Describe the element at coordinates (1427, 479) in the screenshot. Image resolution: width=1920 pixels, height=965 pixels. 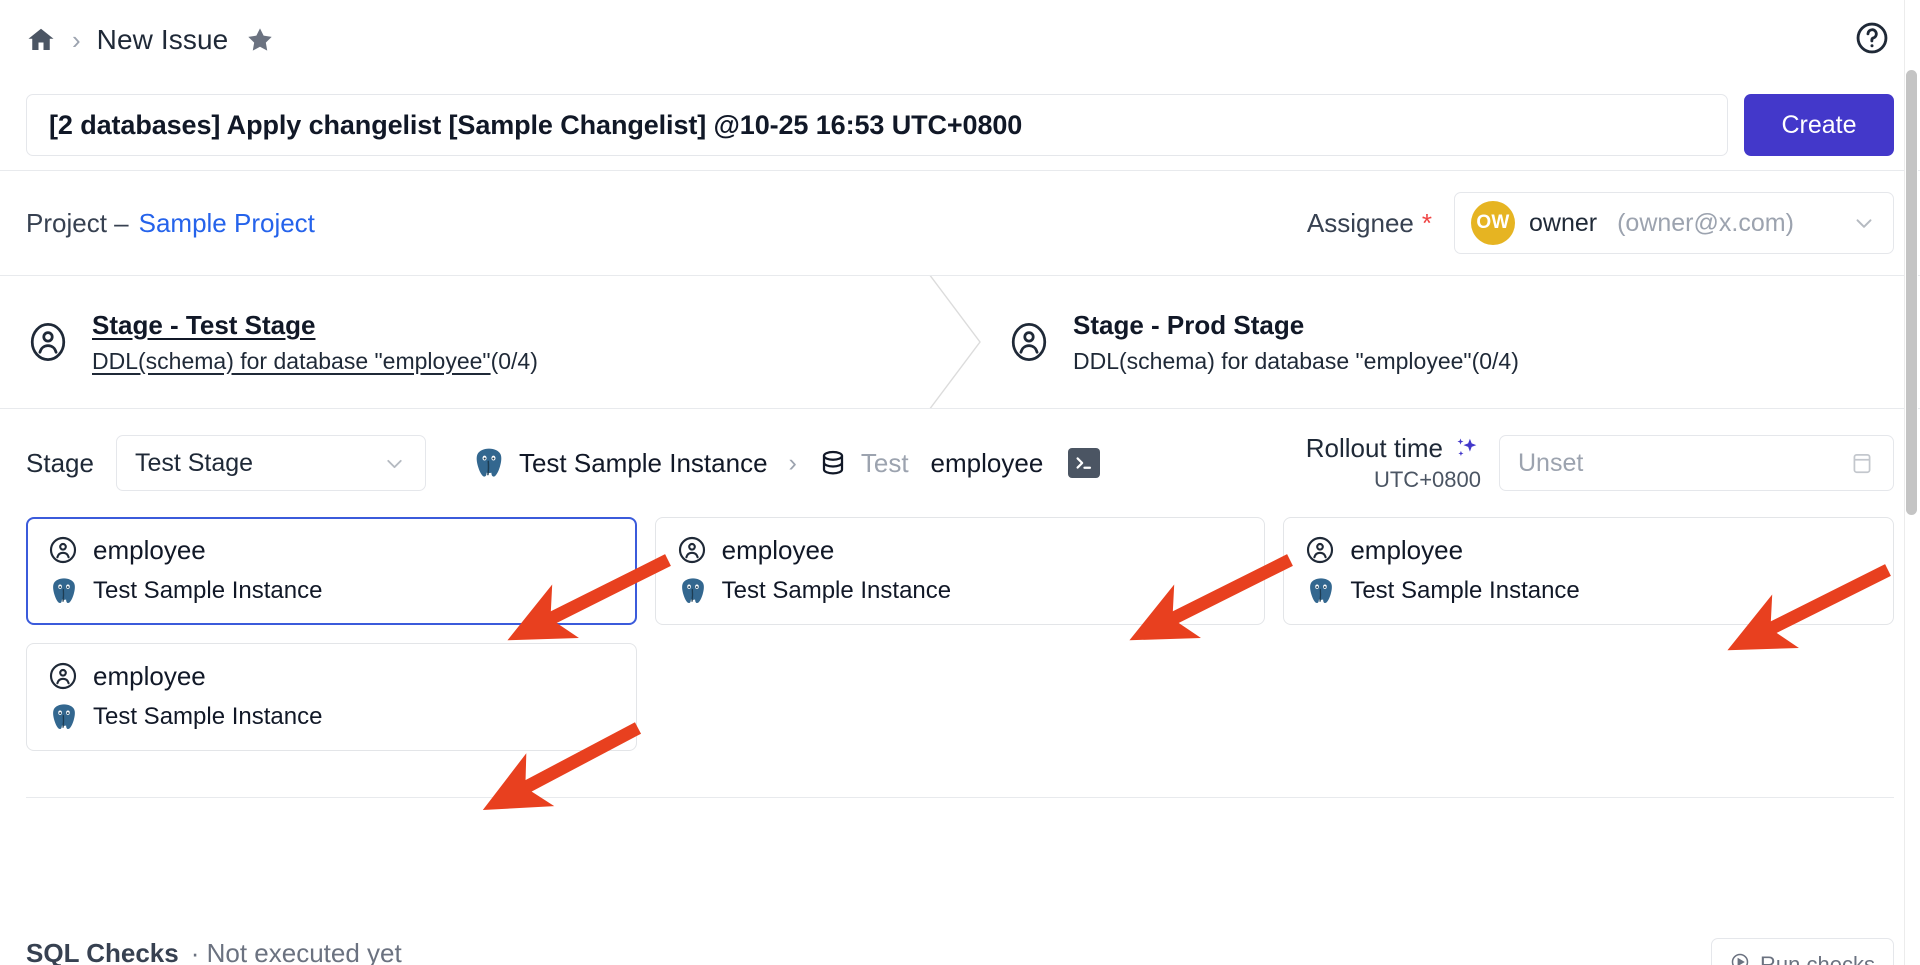
I see `rollout-timezone: UTC+0800` at that location.